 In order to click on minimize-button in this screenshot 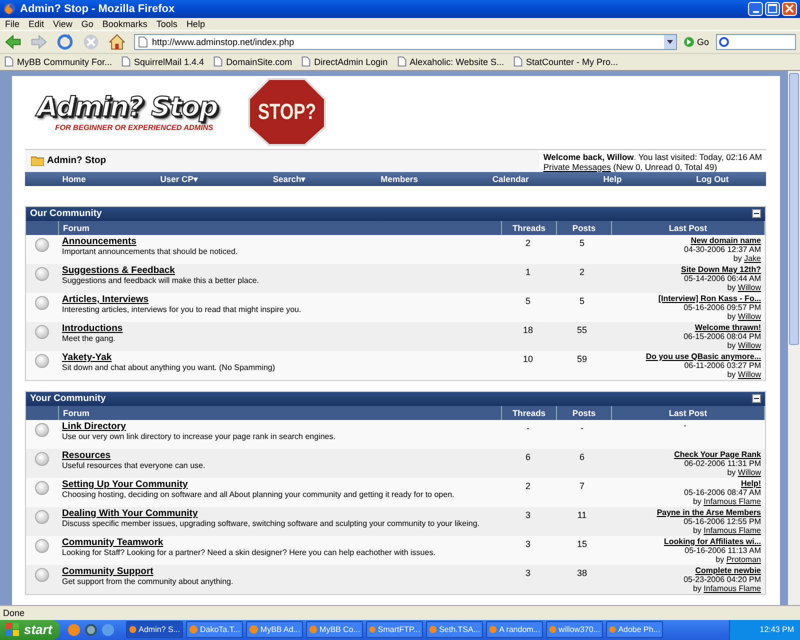, I will do `click(755, 9)`.